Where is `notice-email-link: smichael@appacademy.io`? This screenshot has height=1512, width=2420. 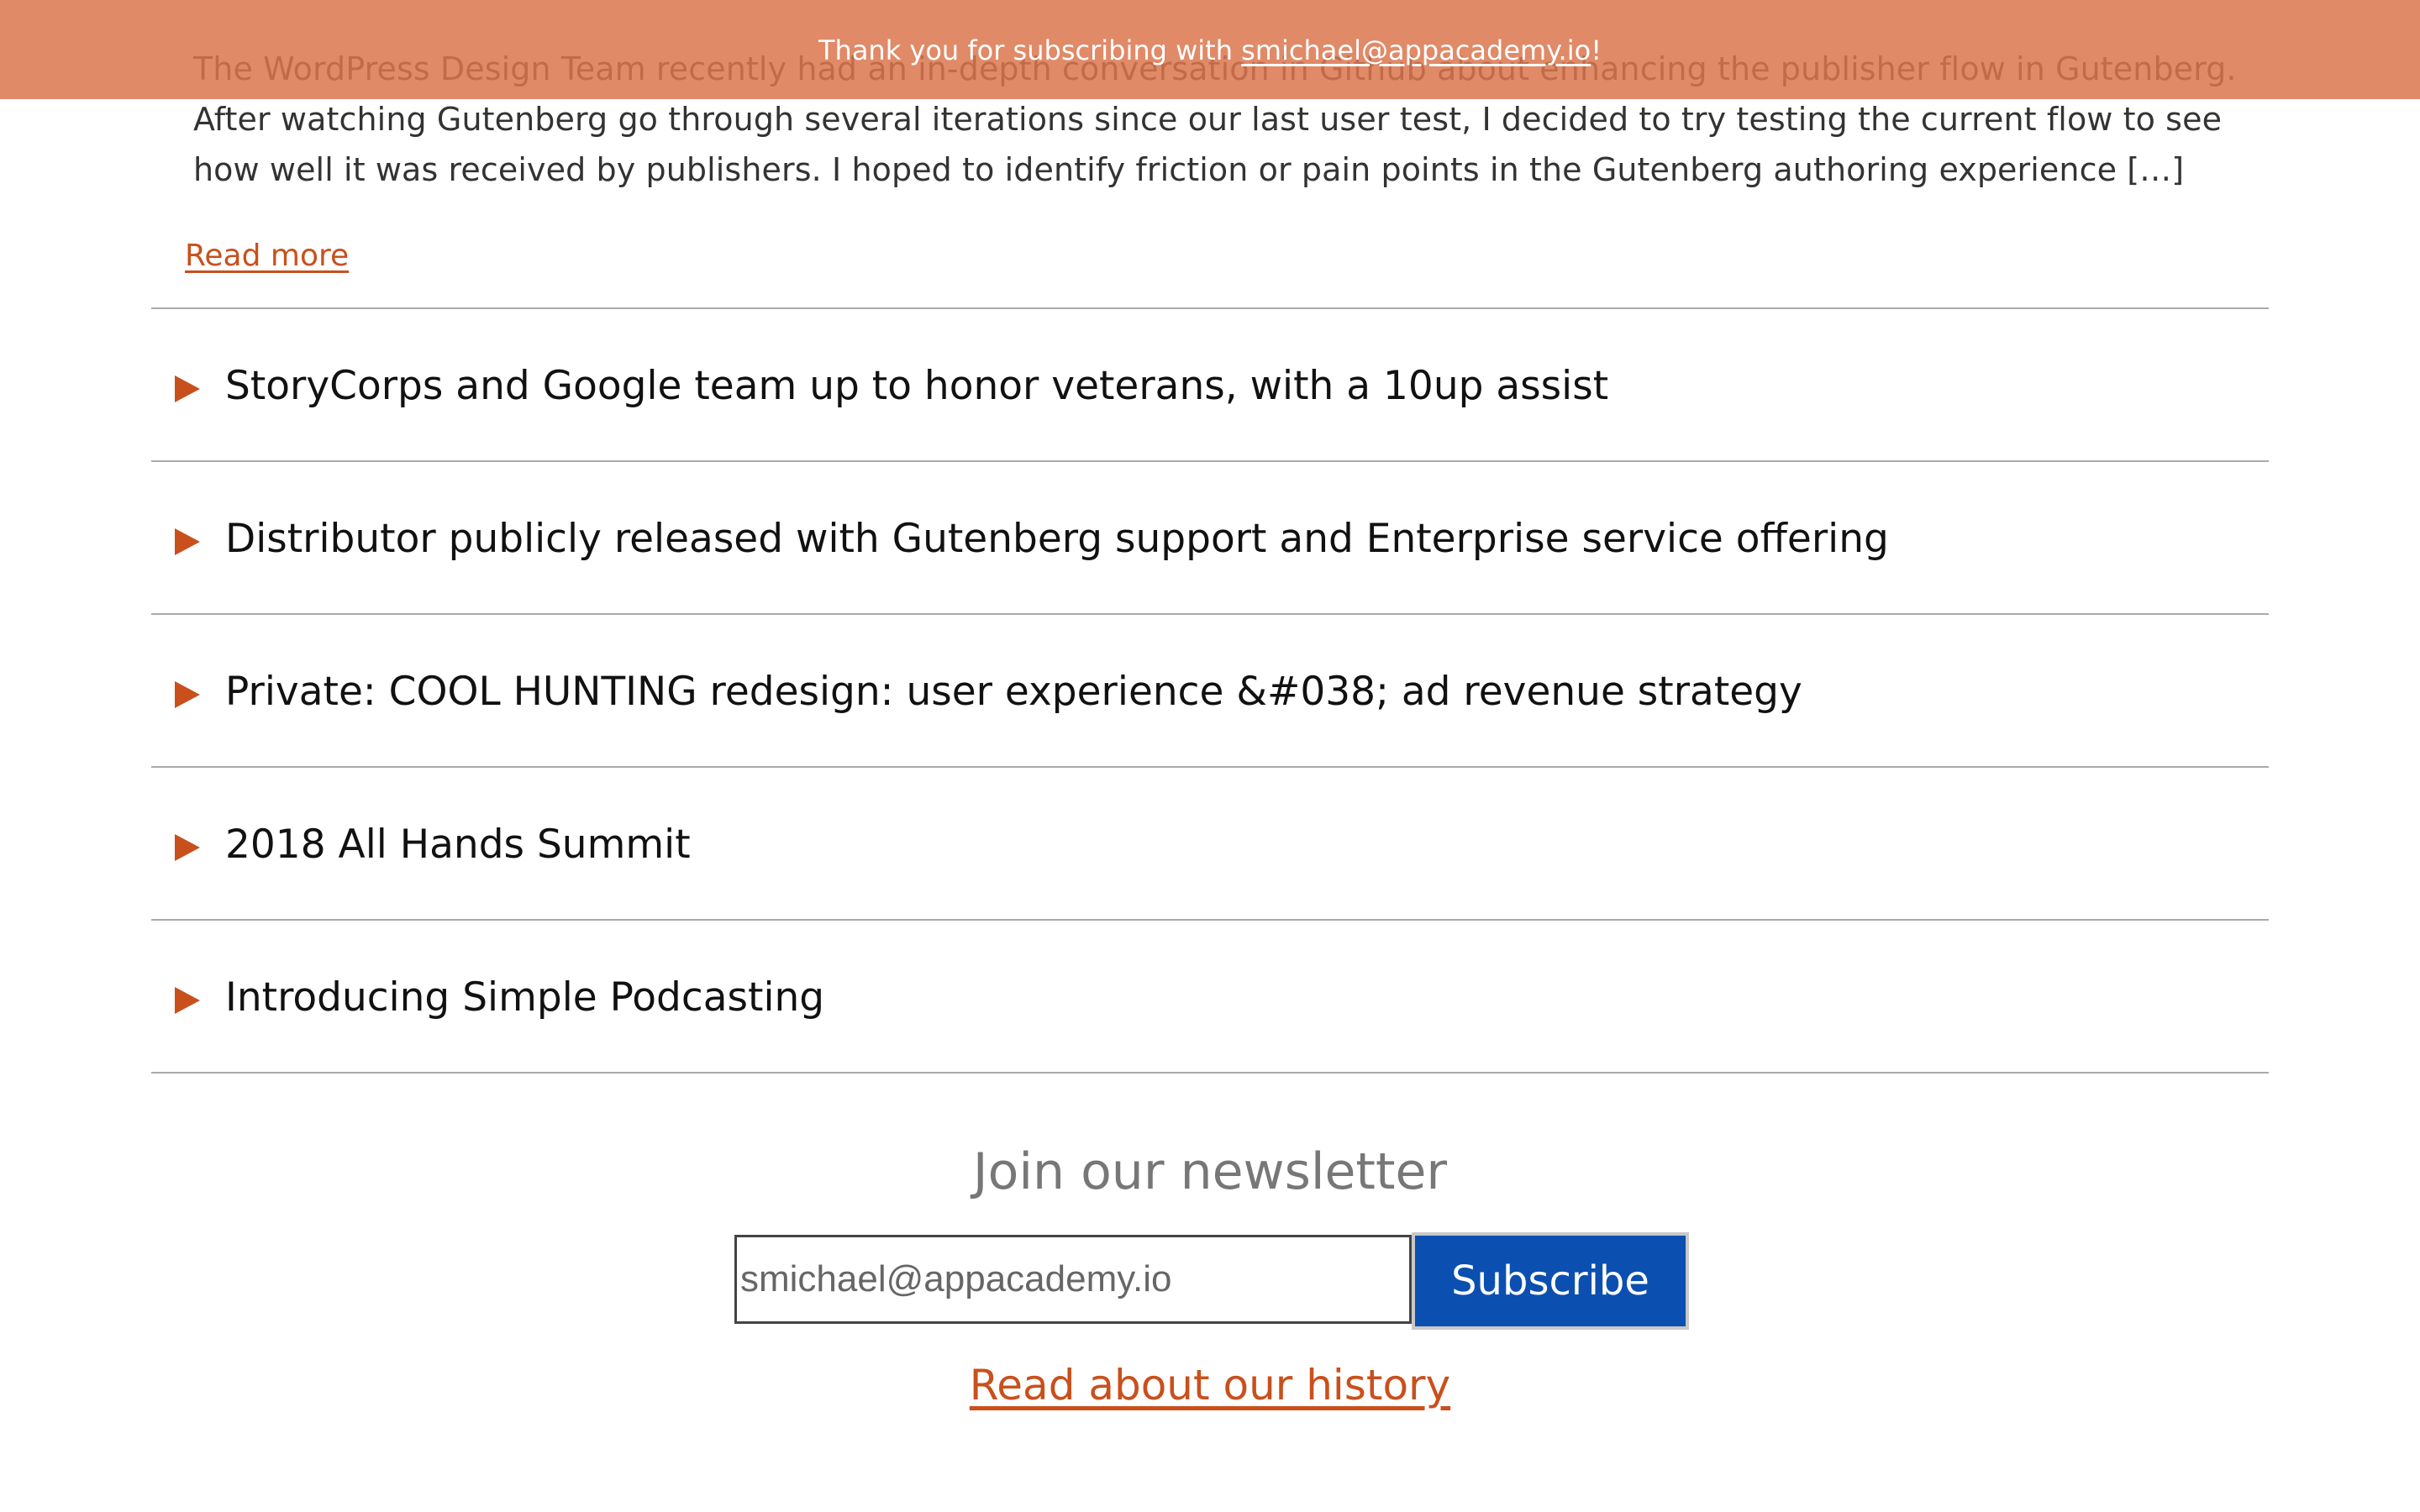 notice-email-link: smichael@appacademy.io is located at coordinates (1416, 50).